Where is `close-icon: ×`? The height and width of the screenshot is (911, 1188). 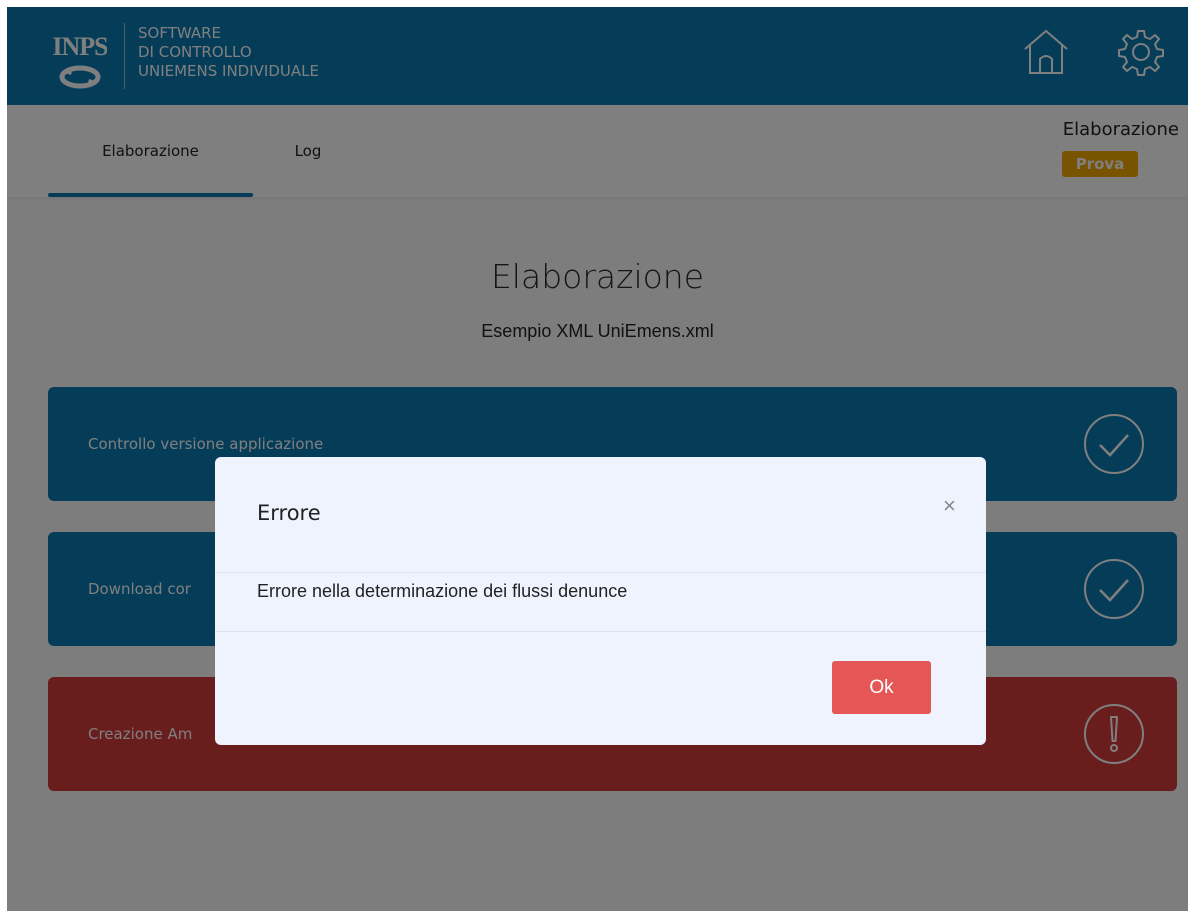
close-icon: × is located at coordinates (949, 506).